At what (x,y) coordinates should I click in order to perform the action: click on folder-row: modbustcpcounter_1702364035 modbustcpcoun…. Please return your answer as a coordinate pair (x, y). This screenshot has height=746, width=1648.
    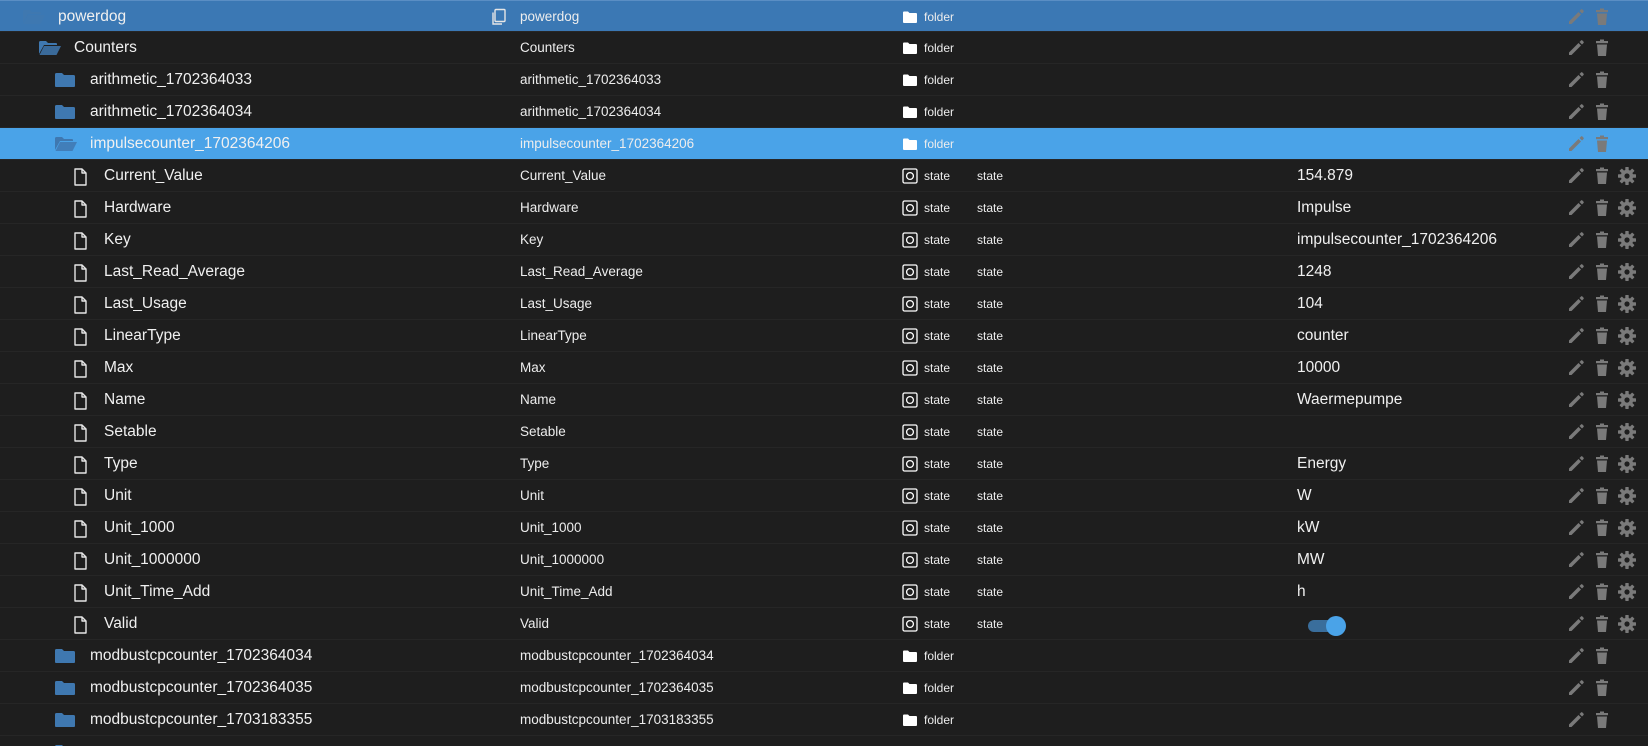
    Looking at the image, I should click on (824, 688).